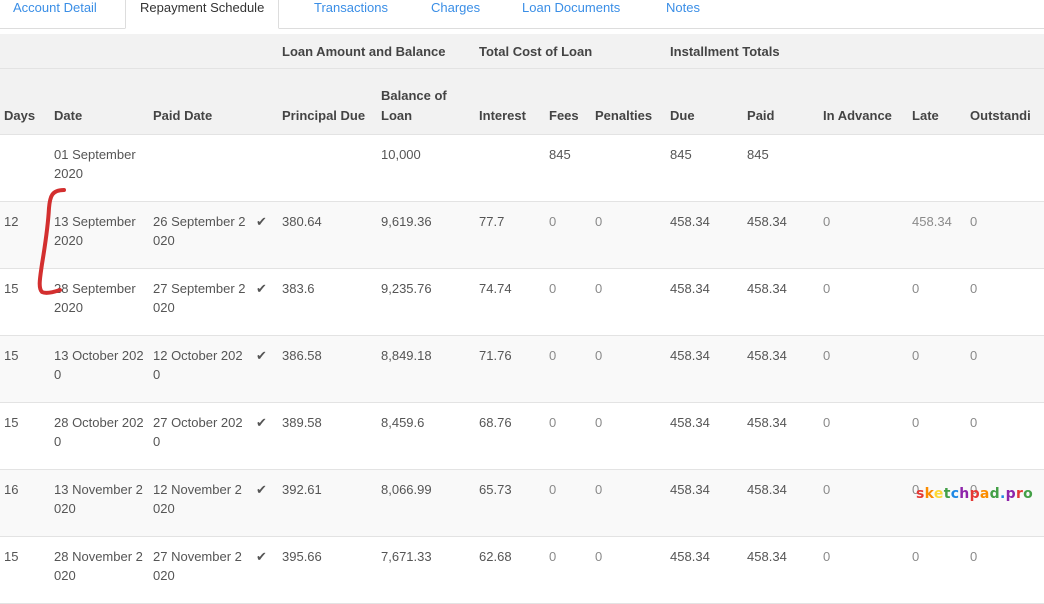 The image size is (1044, 604). Describe the element at coordinates (510, 168) in the screenshot. I see `cell-interest` at that location.